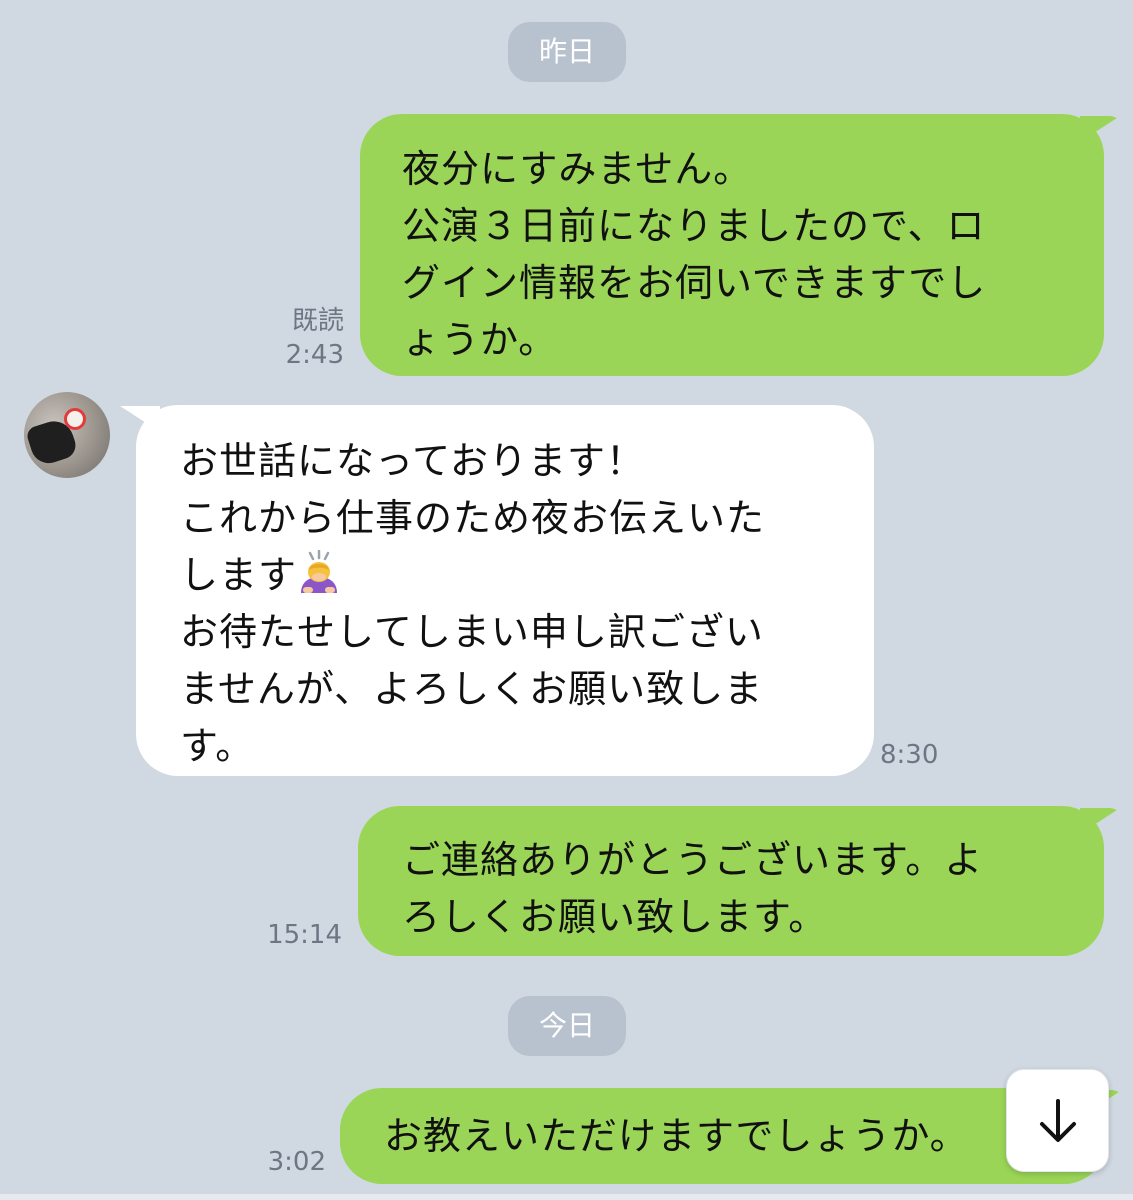 This screenshot has width=1133, height=1200. What do you see at coordinates (67, 435) in the screenshot?
I see `avatar` at bounding box center [67, 435].